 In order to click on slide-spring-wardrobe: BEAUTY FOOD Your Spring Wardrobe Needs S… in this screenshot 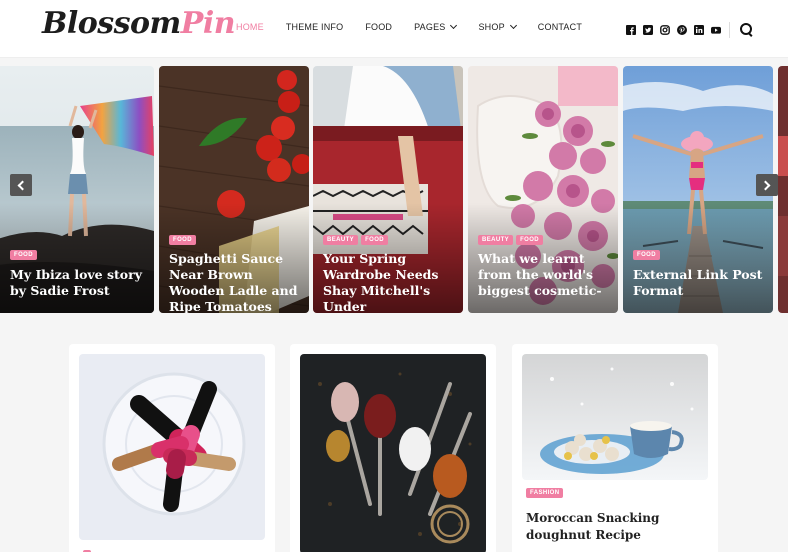, I will do `click(388, 189)`.